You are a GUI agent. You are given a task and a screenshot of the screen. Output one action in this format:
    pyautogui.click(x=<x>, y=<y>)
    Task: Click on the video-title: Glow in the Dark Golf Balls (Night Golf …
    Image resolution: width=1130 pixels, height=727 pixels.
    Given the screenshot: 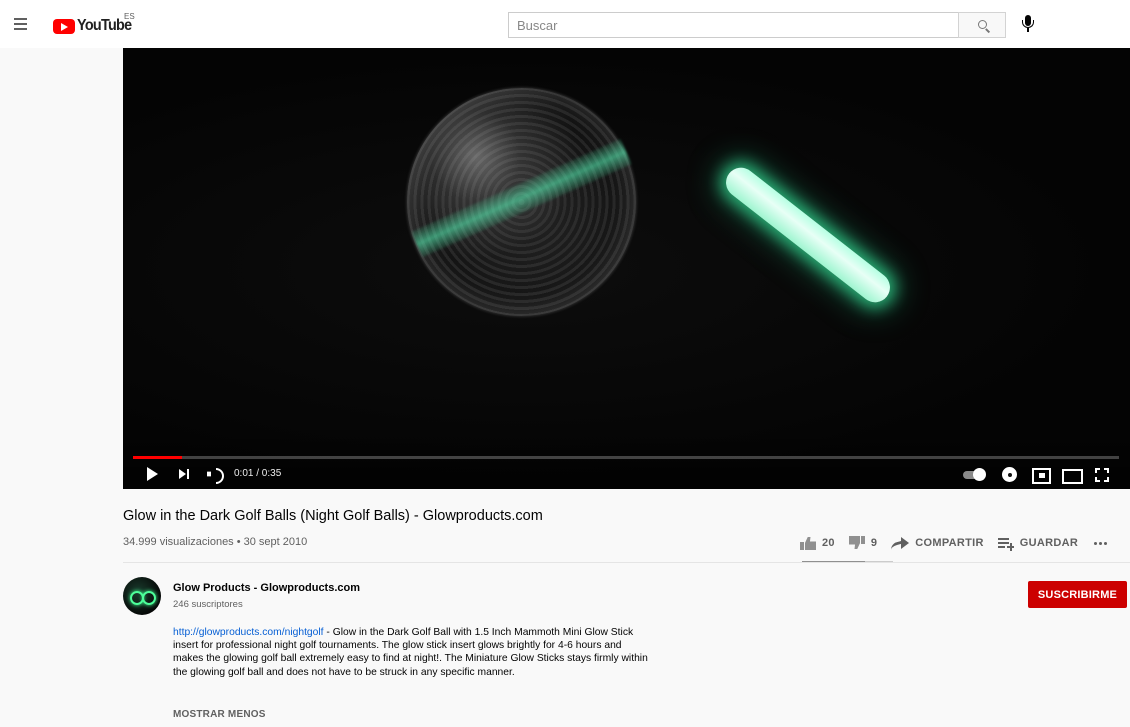 What is the action you would take?
    pyautogui.click(x=333, y=516)
    